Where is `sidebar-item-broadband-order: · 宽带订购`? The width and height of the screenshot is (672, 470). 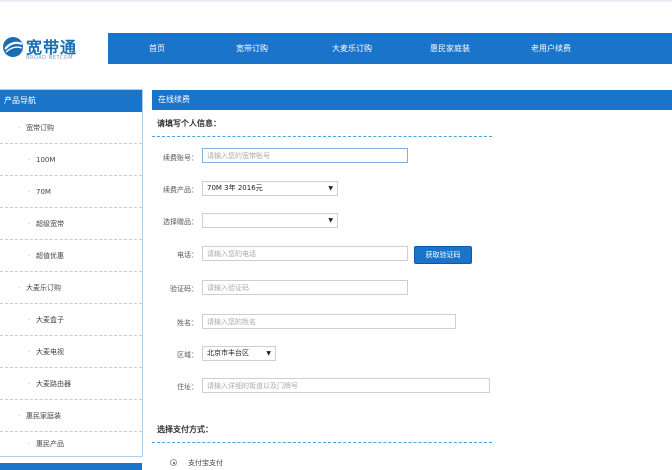
sidebar-item-broadband-order: · 宽带订购 is located at coordinates (71, 128).